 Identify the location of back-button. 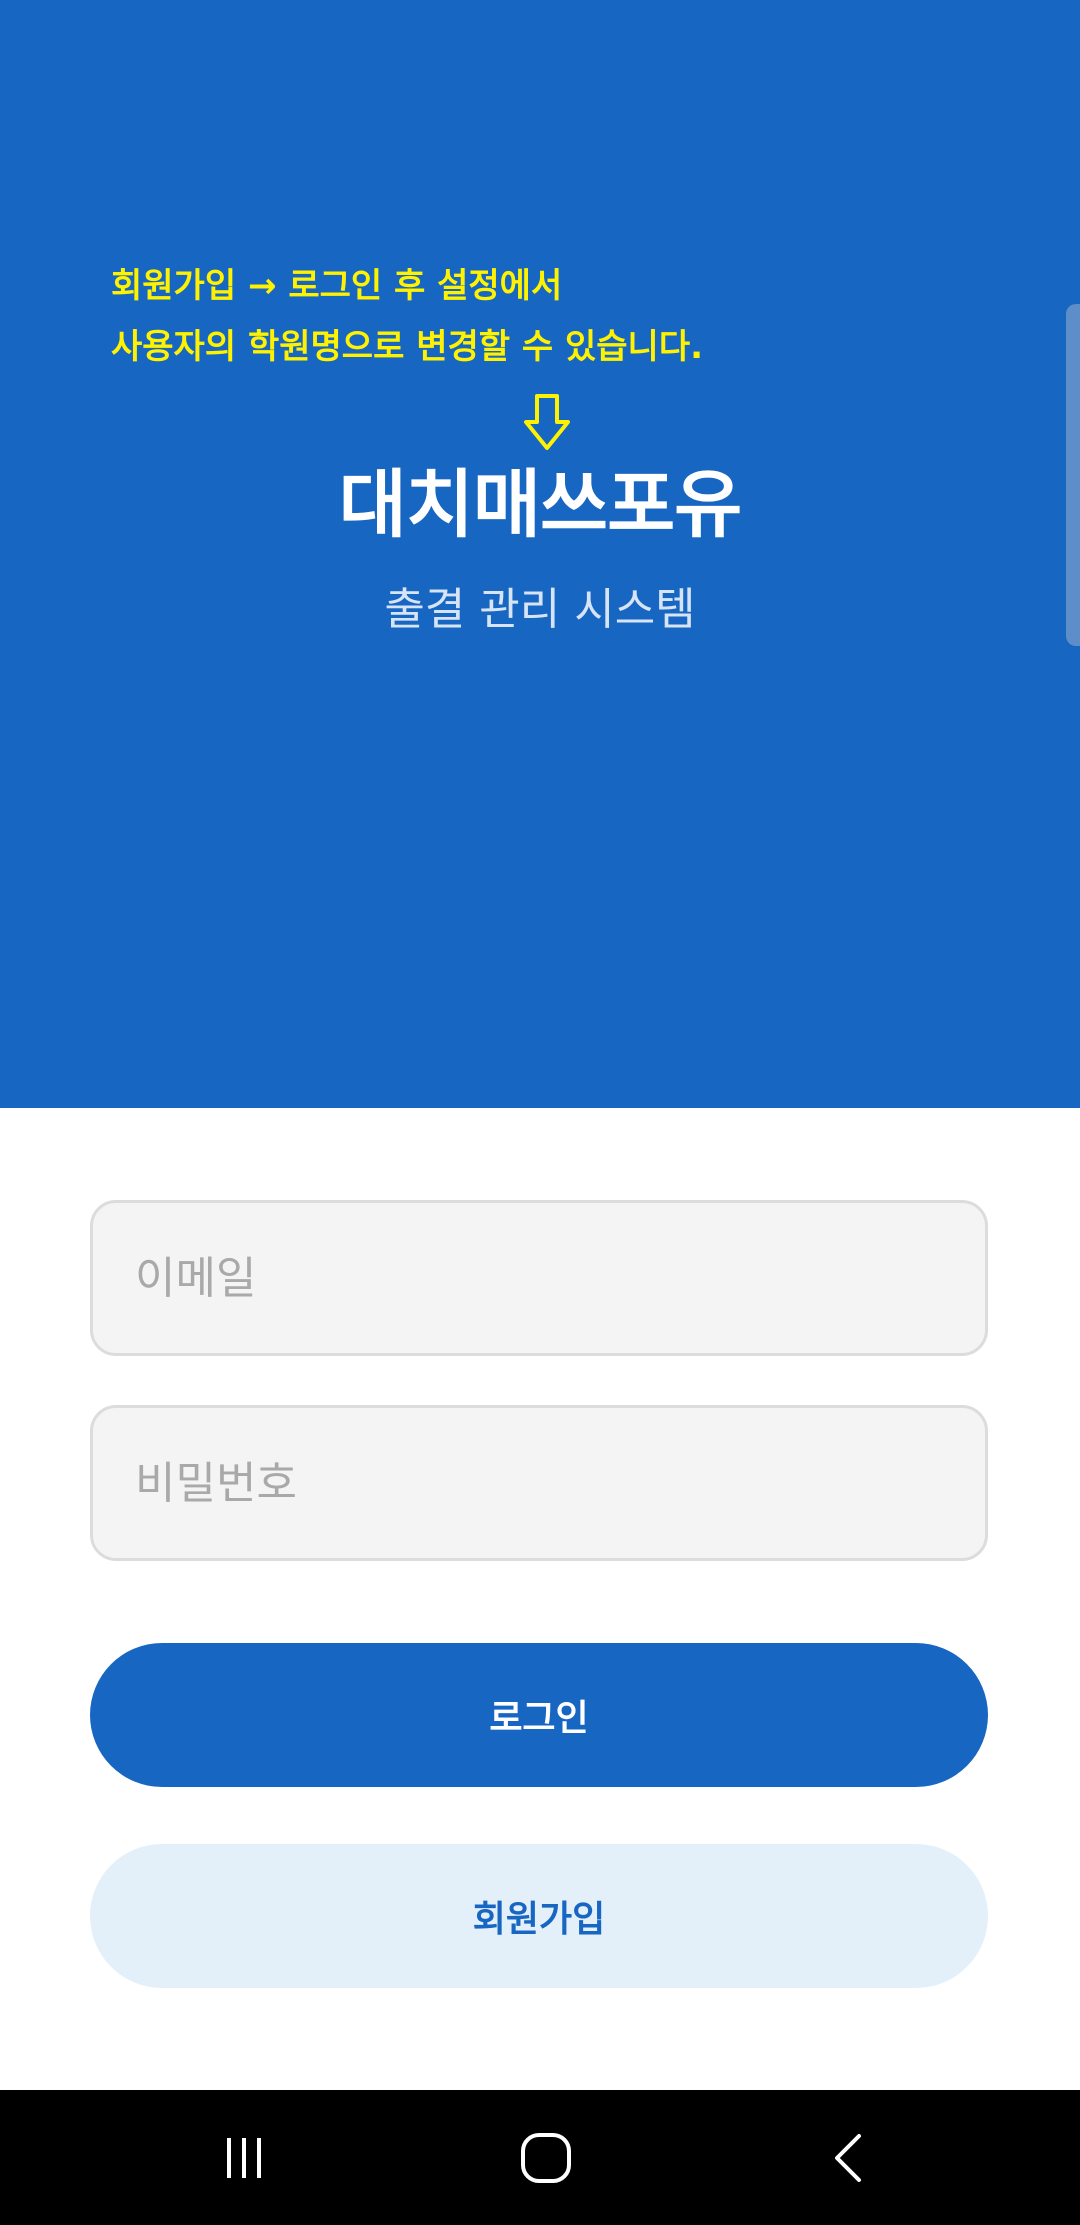
(850, 2157).